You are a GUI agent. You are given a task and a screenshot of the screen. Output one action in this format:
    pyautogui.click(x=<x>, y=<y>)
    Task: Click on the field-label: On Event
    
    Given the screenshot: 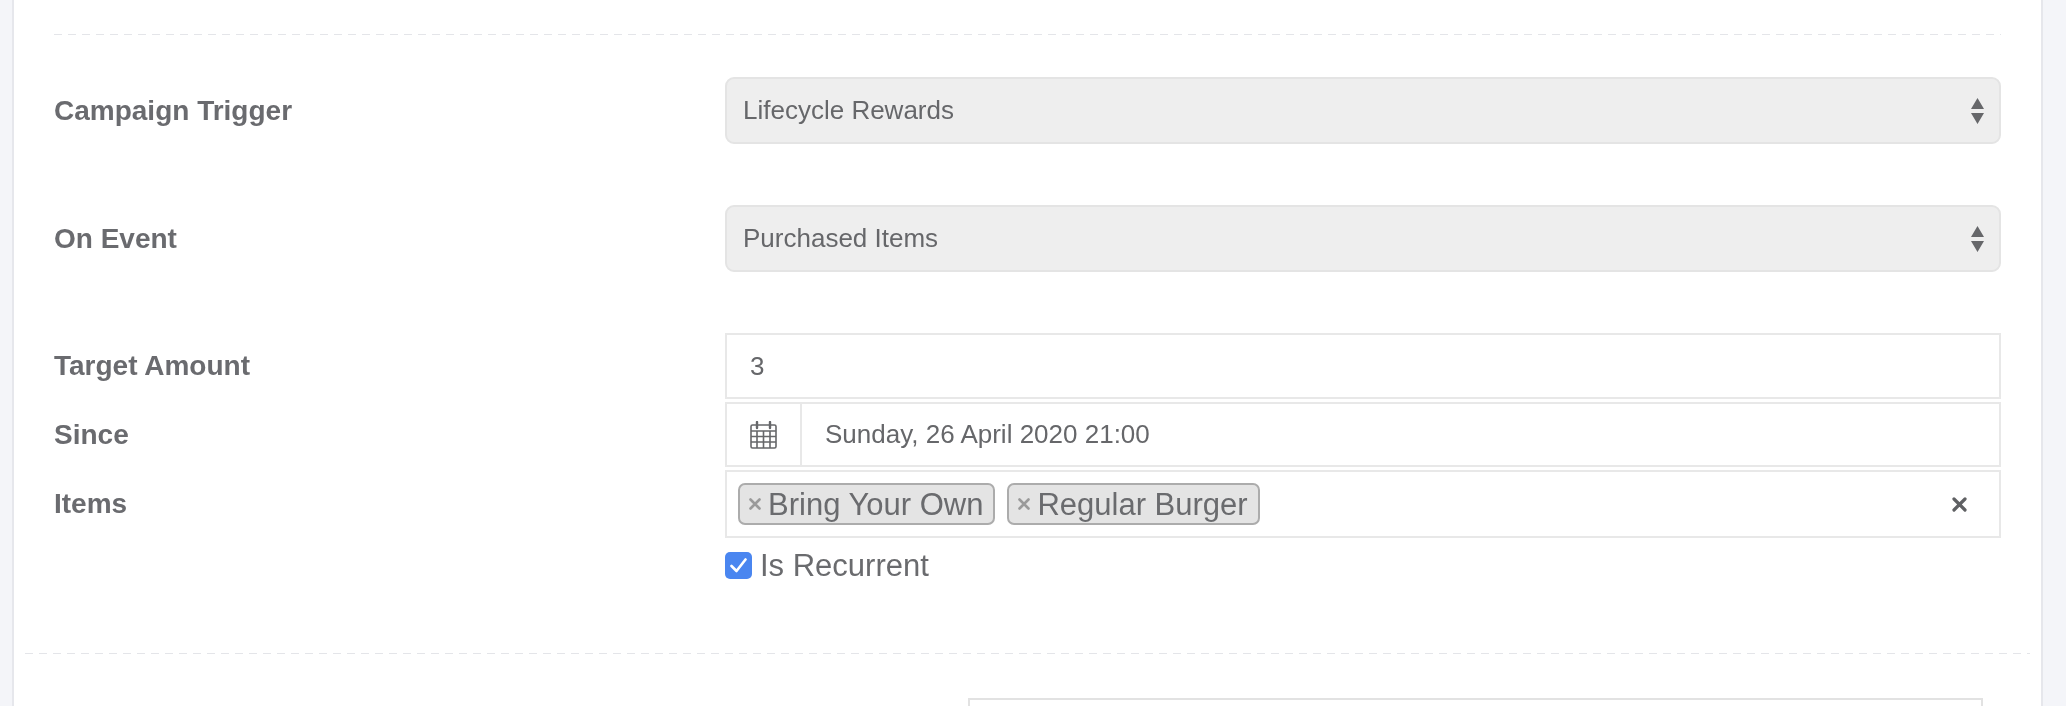 What is the action you would take?
    pyautogui.click(x=115, y=238)
    